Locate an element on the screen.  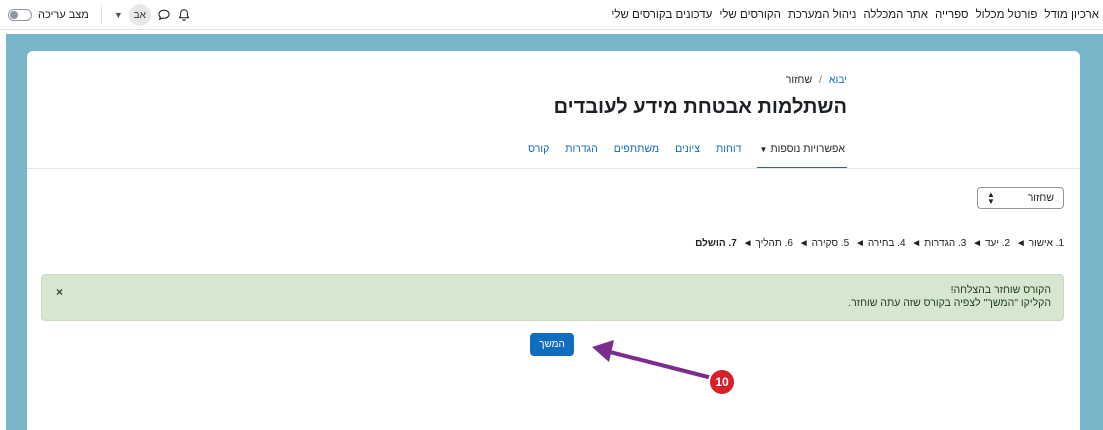
avatar: אב is located at coordinates (139, 15).